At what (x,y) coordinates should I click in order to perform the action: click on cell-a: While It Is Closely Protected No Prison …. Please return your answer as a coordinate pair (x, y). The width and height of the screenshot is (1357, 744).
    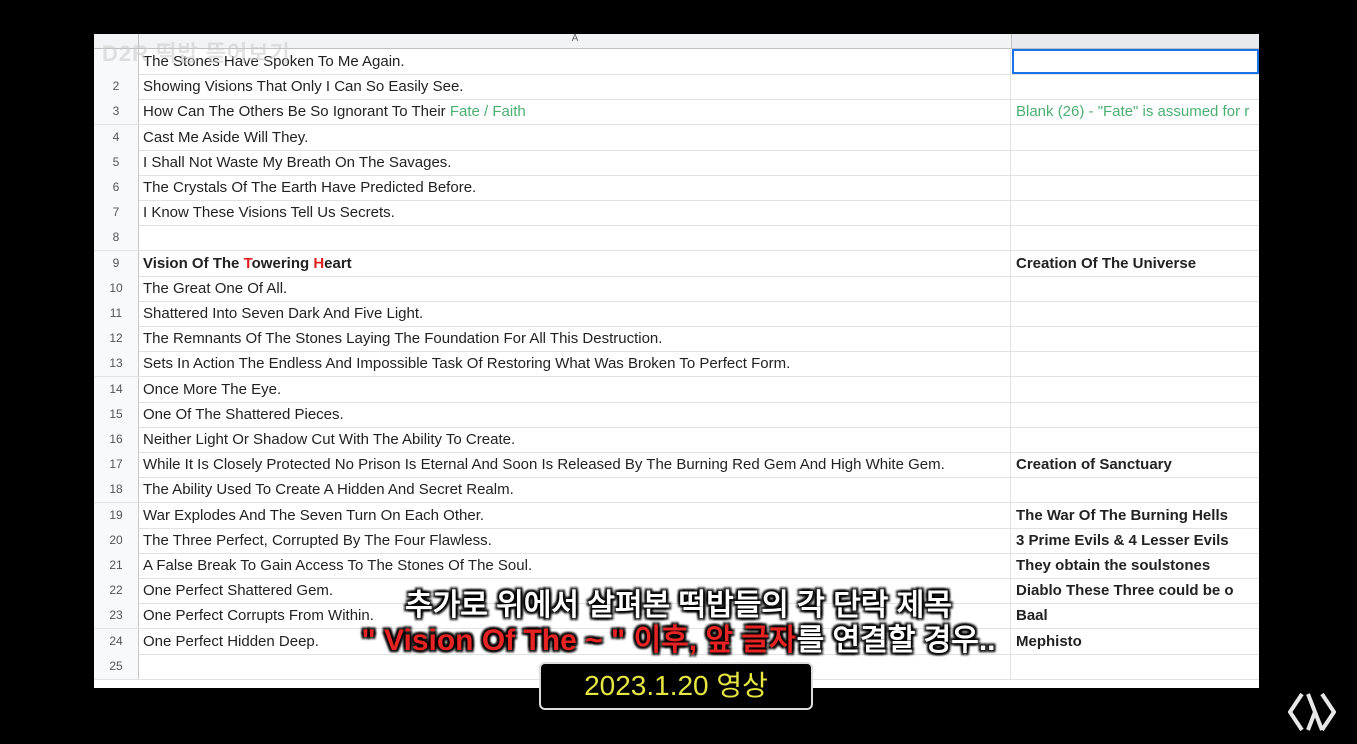
    Looking at the image, I should click on (575, 465).